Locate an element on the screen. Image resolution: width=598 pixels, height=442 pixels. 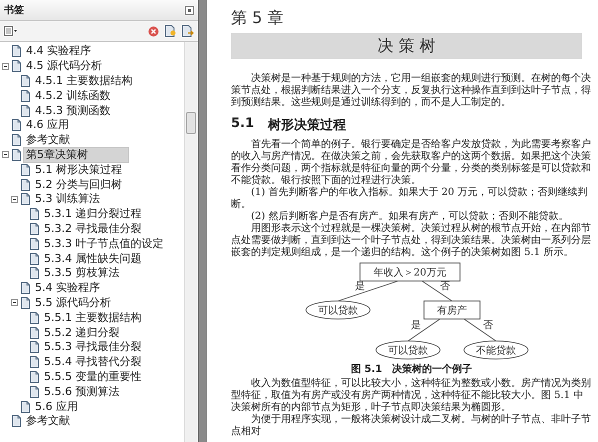
body-paragraph: (2) 然后判断客户是否有房产。如果有房产，可以贷款；否则不能贷款。 is located at coordinates (410, 216).